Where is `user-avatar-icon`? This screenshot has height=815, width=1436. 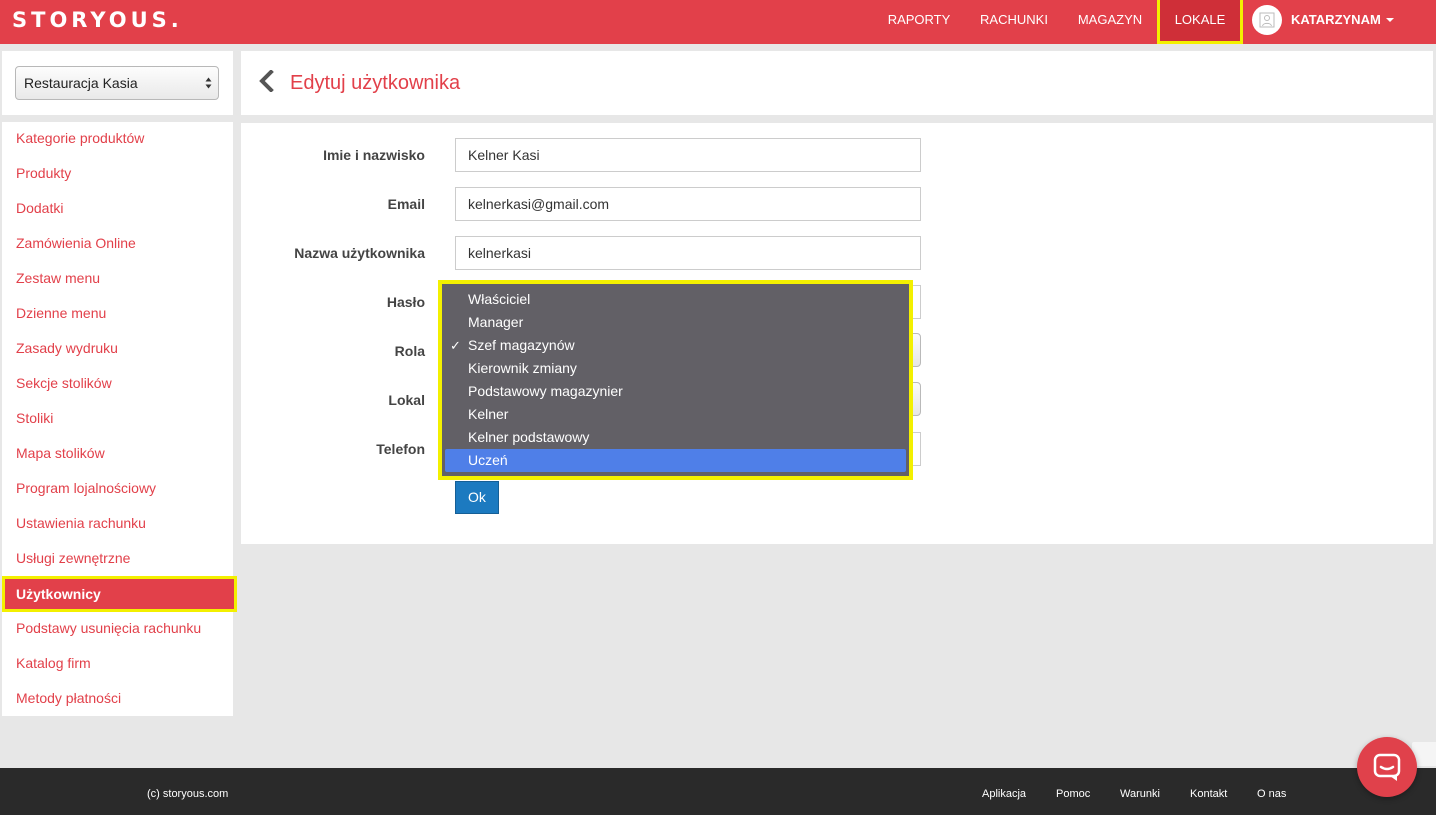
user-avatar-icon is located at coordinates (1267, 20).